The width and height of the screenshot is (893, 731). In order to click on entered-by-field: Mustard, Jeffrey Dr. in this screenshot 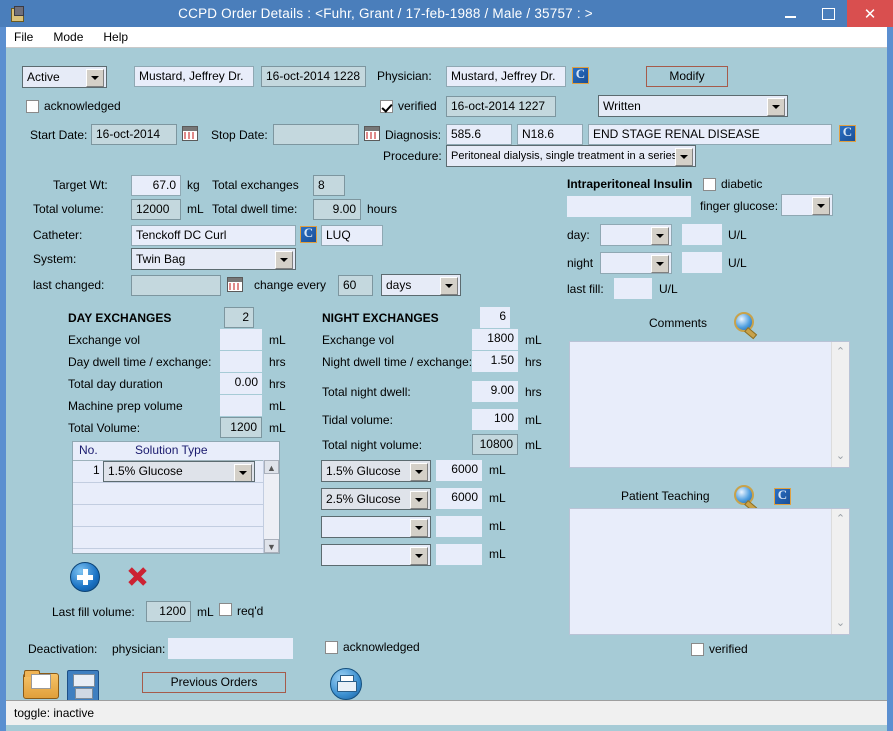, I will do `click(194, 76)`.